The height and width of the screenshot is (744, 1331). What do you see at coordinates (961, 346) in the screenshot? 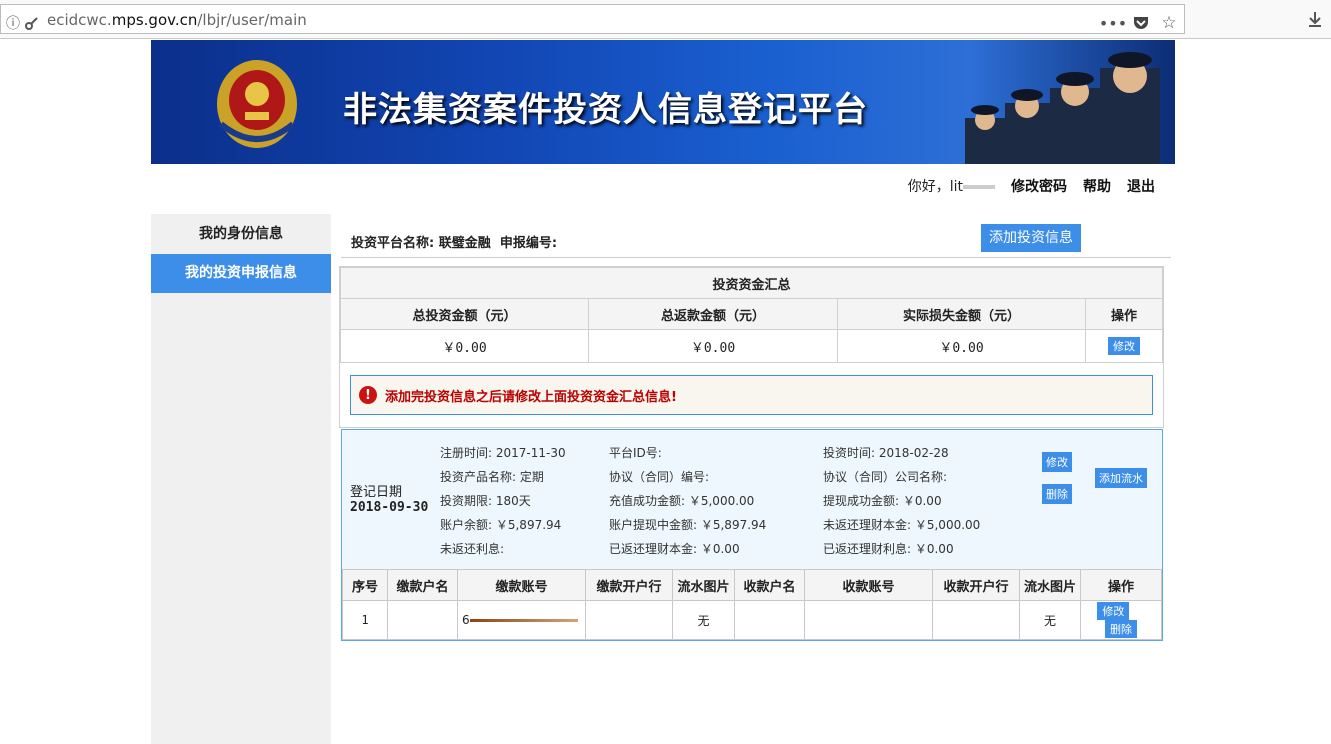
I see `actual-loss-value: ￥0.00` at bounding box center [961, 346].